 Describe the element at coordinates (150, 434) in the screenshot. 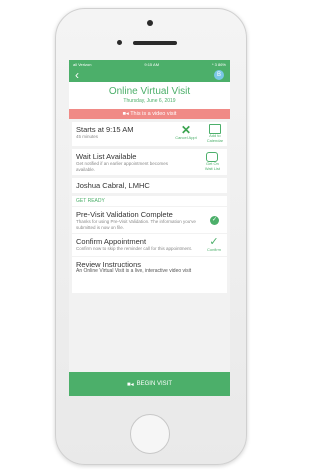

I see `home-button` at that location.